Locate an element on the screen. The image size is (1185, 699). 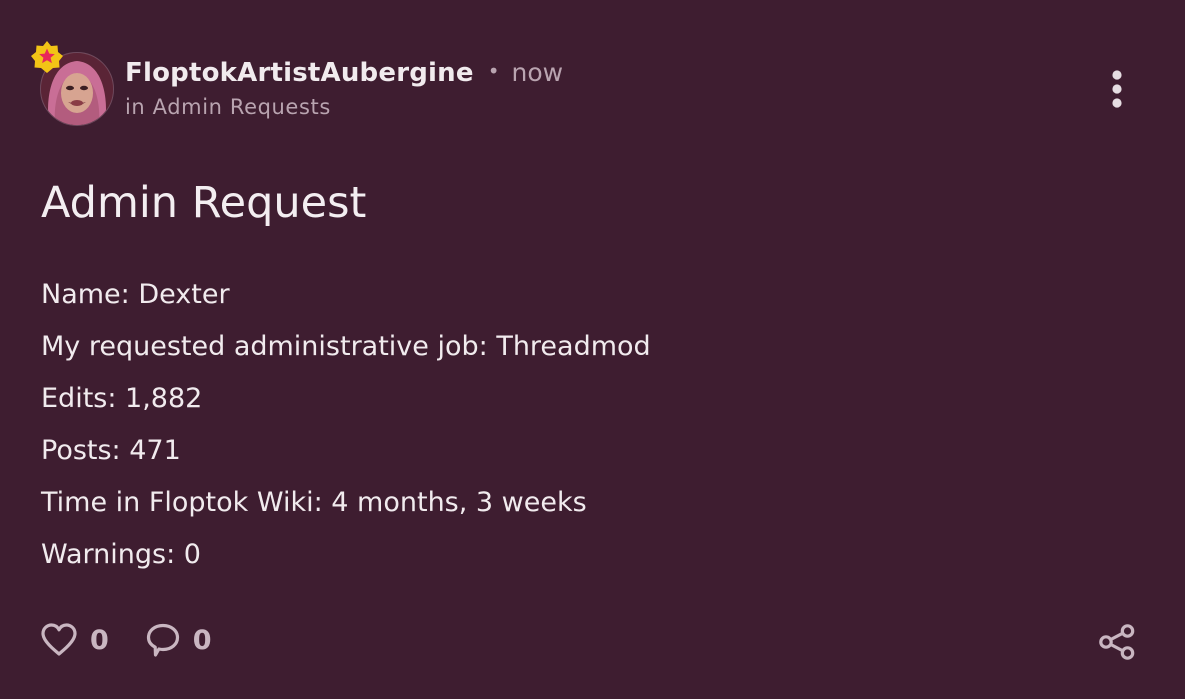
body-line-edits: Edits: 1,882 is located at coordinates (122, 398).